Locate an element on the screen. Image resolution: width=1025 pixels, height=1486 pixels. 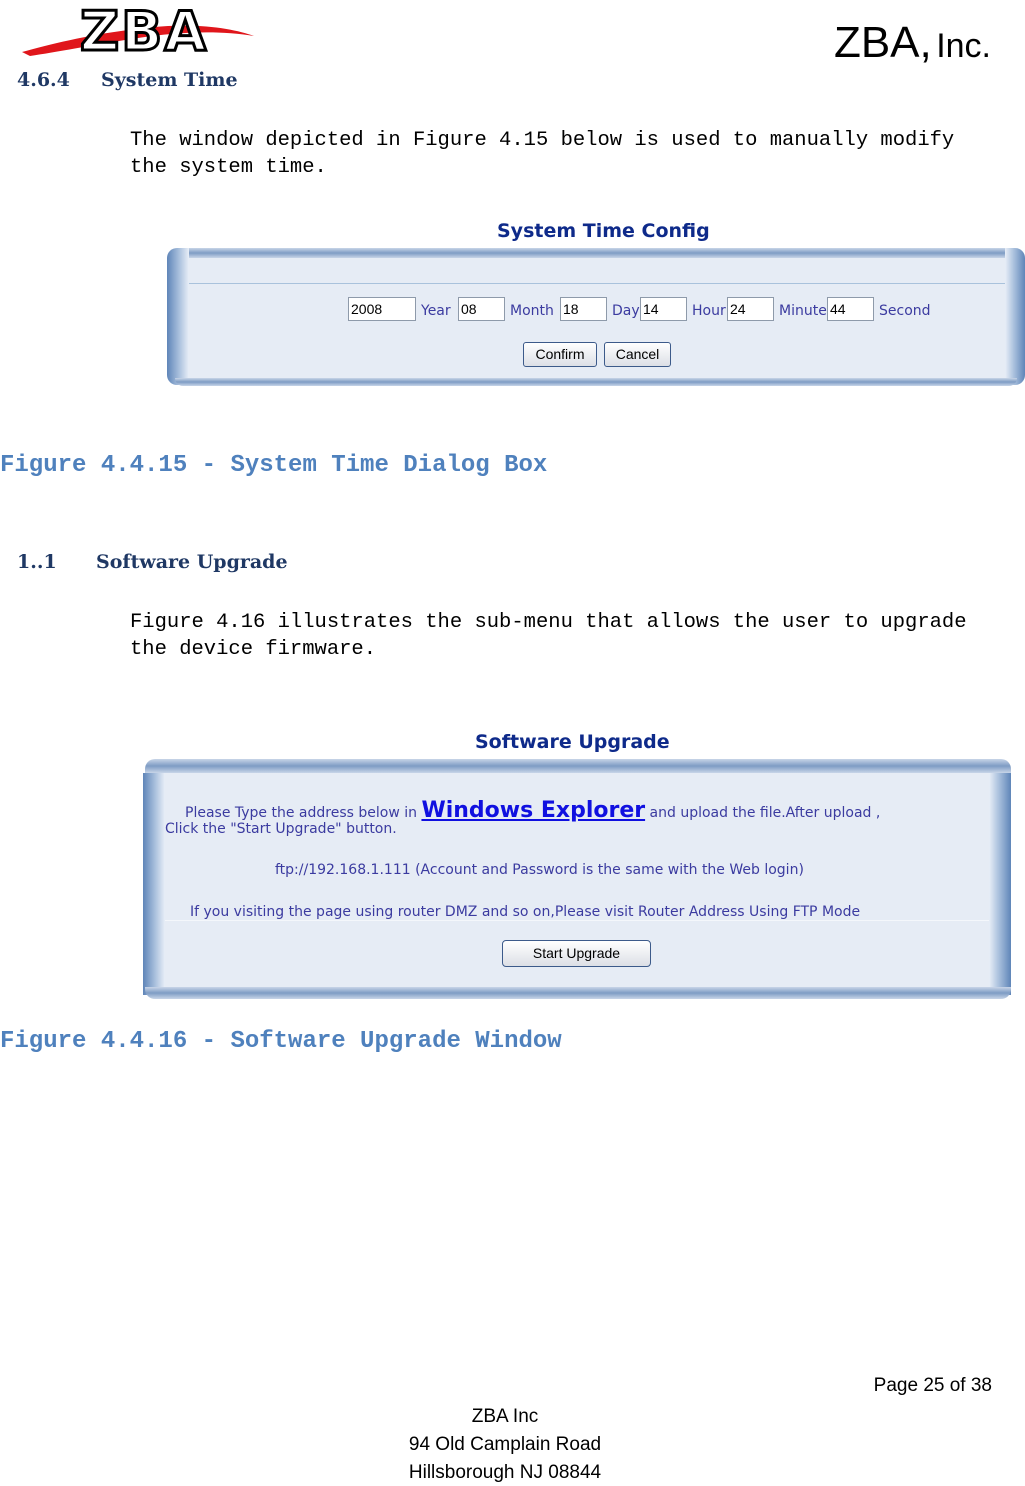
figure-caption: Figure 4.4.16 - Software Upgrade Window is located at coordinates (281, 1041).